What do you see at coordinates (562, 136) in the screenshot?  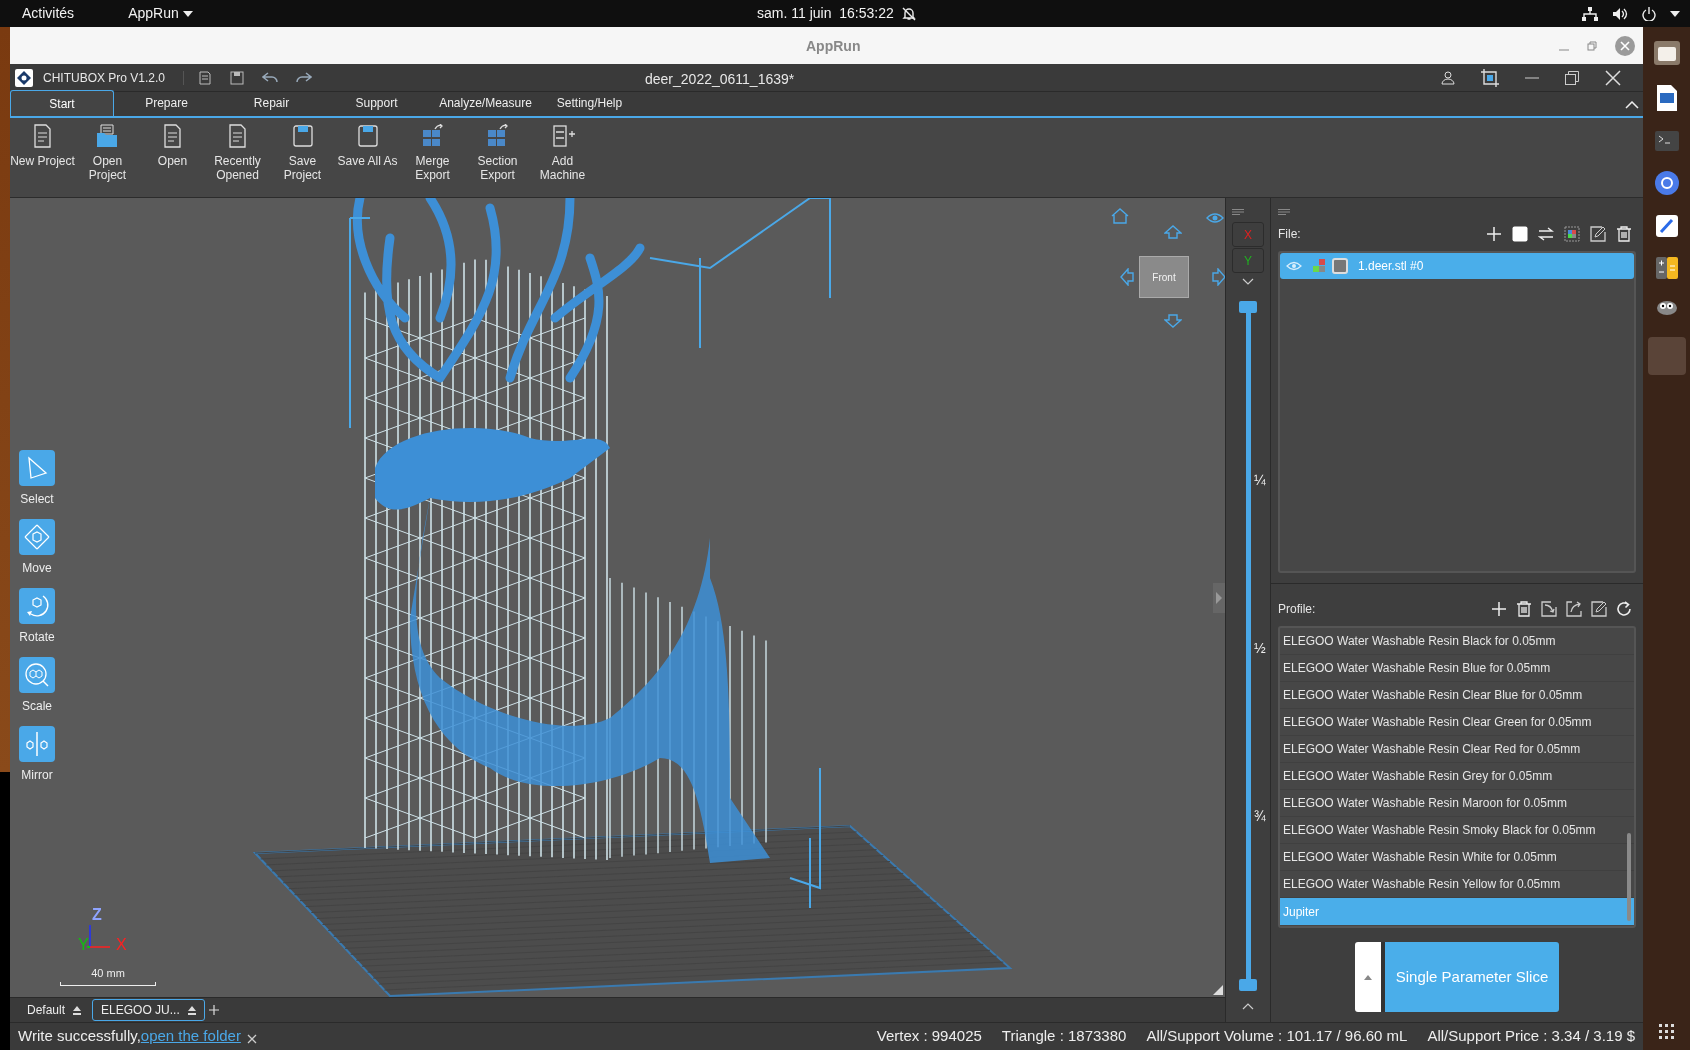 I see `machine-add-icon` at bounding box center [562, 136].